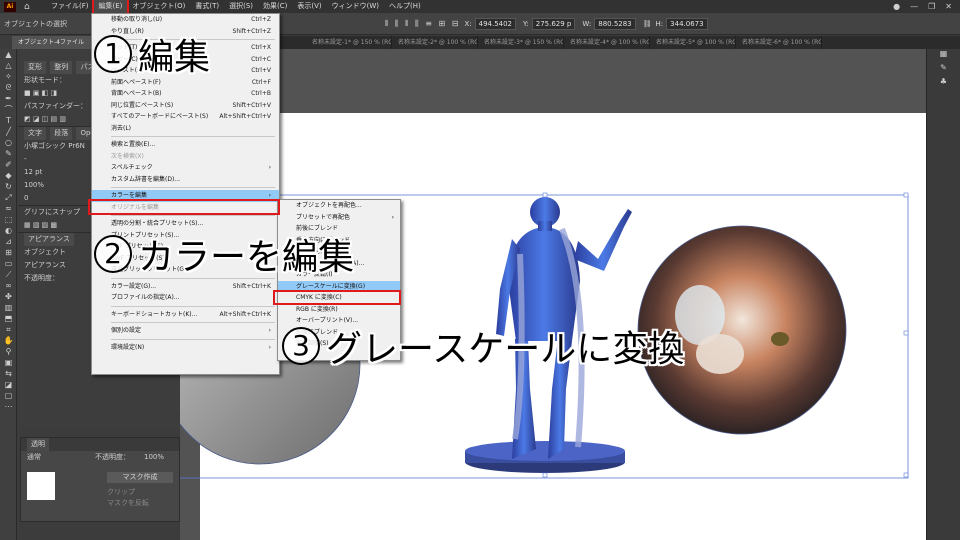 This screenshot has height=540, width=960. Describe the element at coordinates (185, 348) in the screenshot. I see `edit-menu-item: 環境設定(N) ›` at that location.